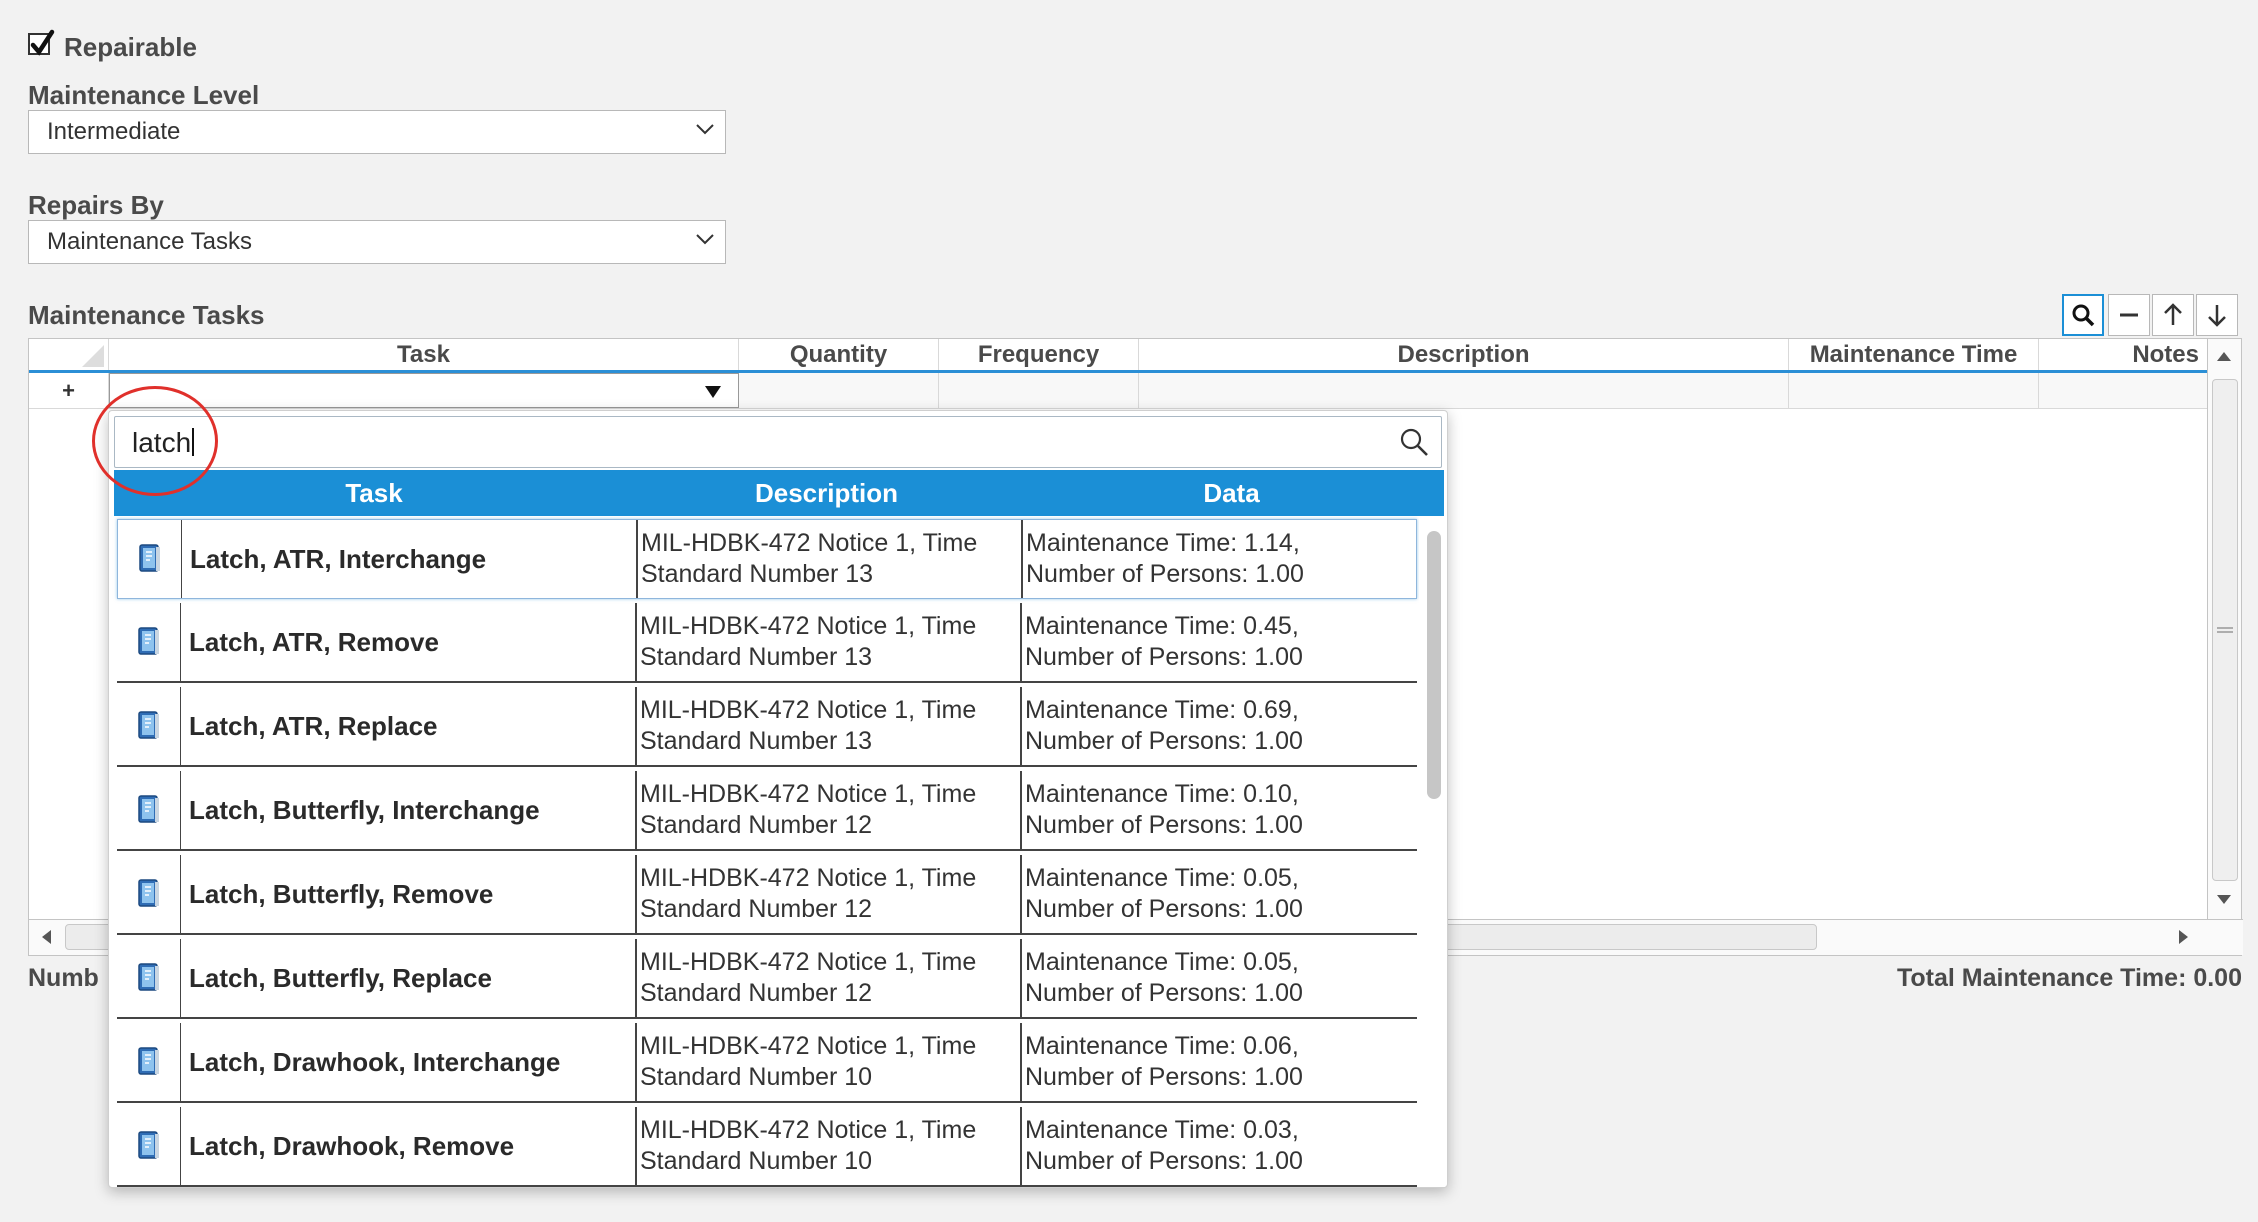  I want to click on repairable-checkbox, so click(41, 42).